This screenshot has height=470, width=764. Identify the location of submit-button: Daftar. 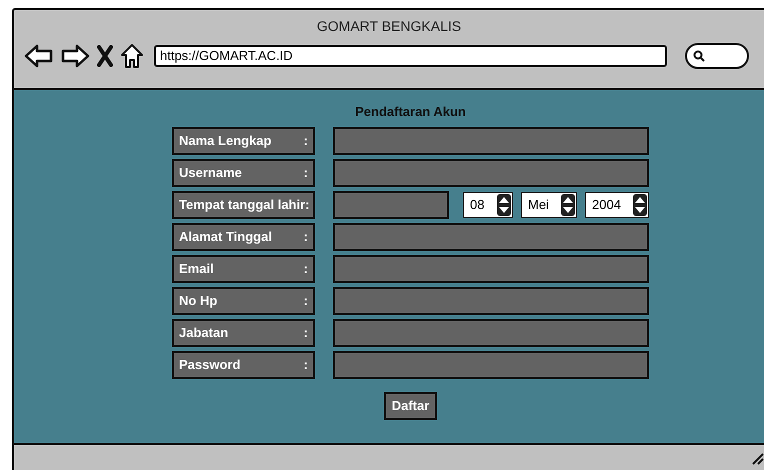
(411, 406).